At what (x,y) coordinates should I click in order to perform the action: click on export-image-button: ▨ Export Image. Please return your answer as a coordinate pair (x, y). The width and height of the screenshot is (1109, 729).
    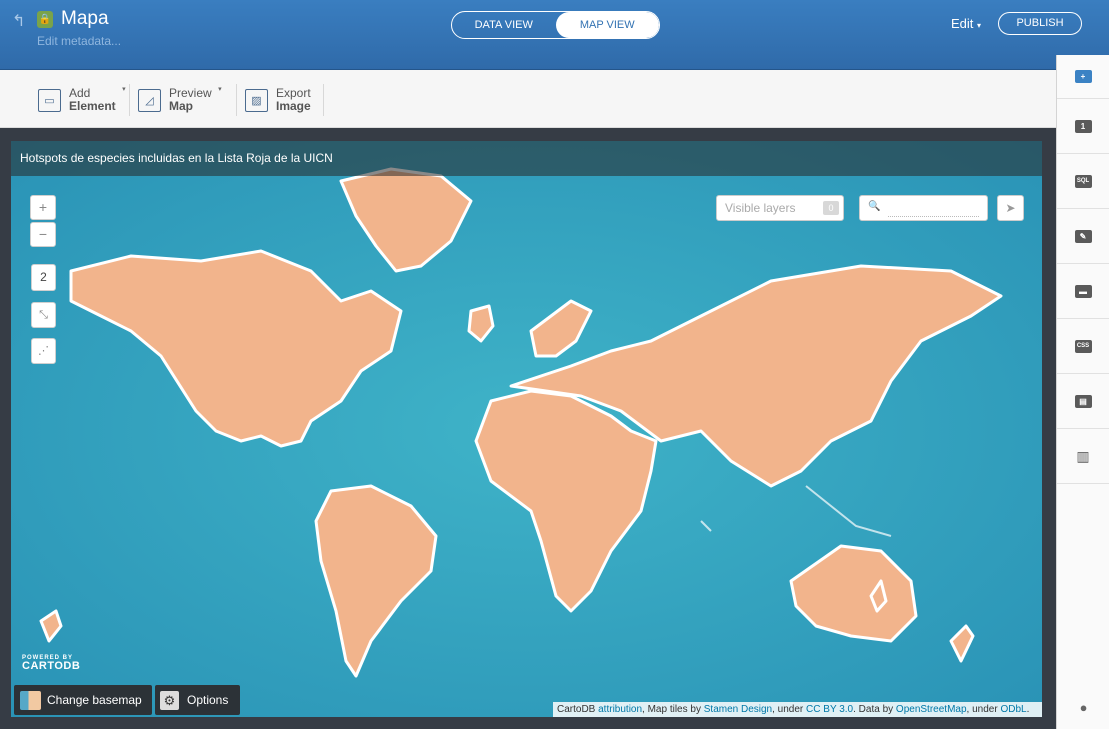
    Looking at the image, I should click on (278, 100).